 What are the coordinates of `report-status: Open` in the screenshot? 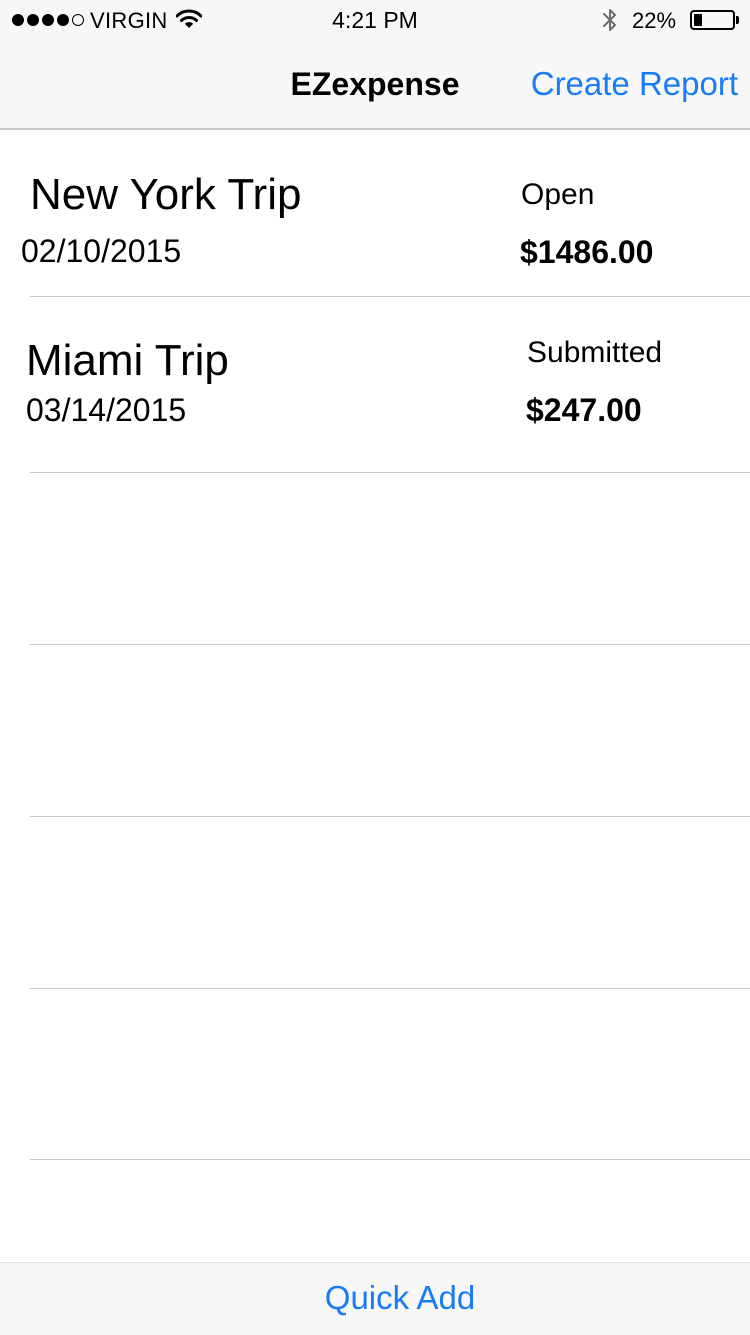 It's located at (558, 194).